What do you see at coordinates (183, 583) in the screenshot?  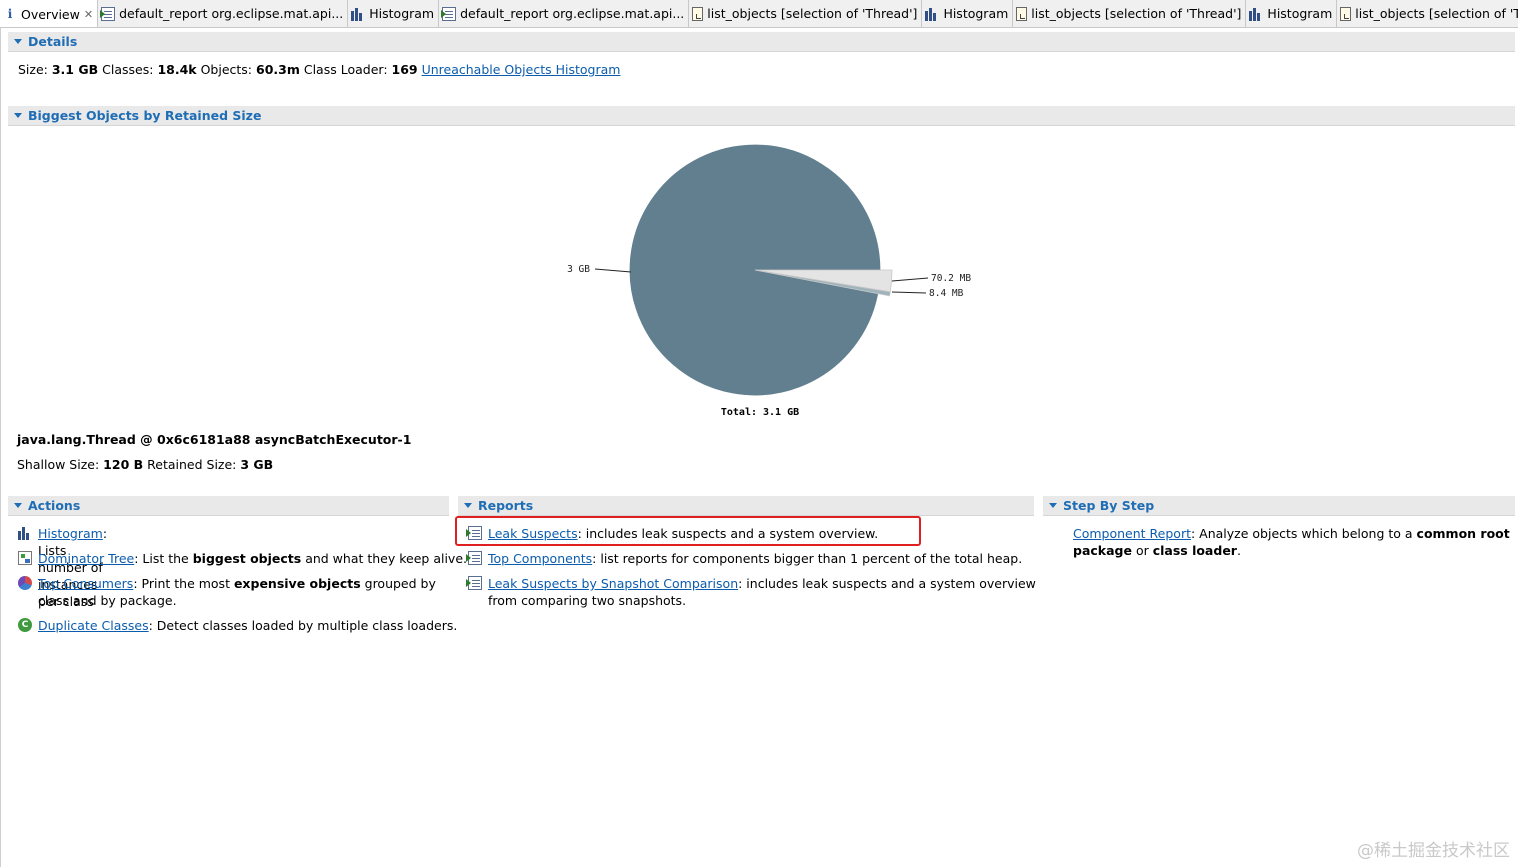 I see `action-description: : Print the most` at bounding box center [183, 583].